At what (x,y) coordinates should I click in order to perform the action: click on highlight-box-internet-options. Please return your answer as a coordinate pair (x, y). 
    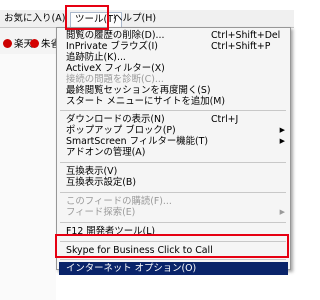
    Looking at the image, I should click on (172, 246).